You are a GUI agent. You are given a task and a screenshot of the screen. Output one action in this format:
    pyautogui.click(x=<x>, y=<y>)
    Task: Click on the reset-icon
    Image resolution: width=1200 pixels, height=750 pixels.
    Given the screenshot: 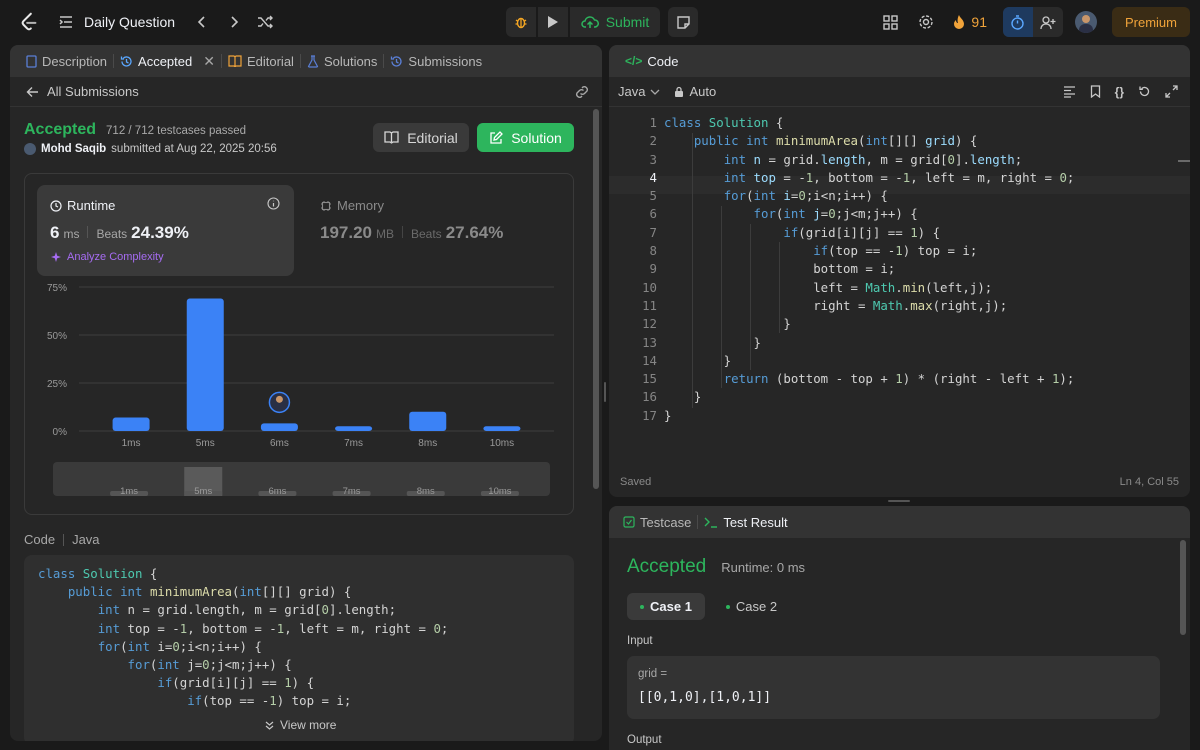 What is the action you would take?
    pyautogui.click(x=1144, y=92)
    